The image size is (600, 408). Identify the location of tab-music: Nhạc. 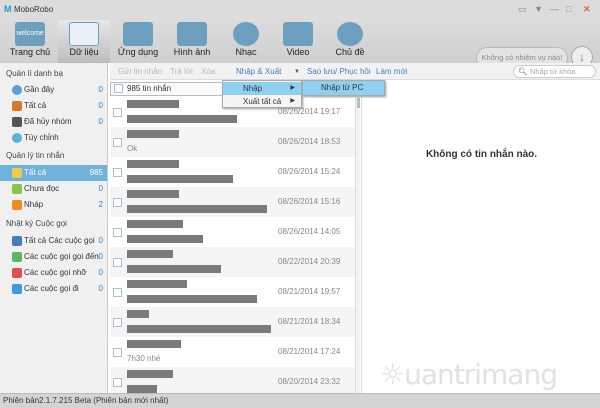
(246, 41).